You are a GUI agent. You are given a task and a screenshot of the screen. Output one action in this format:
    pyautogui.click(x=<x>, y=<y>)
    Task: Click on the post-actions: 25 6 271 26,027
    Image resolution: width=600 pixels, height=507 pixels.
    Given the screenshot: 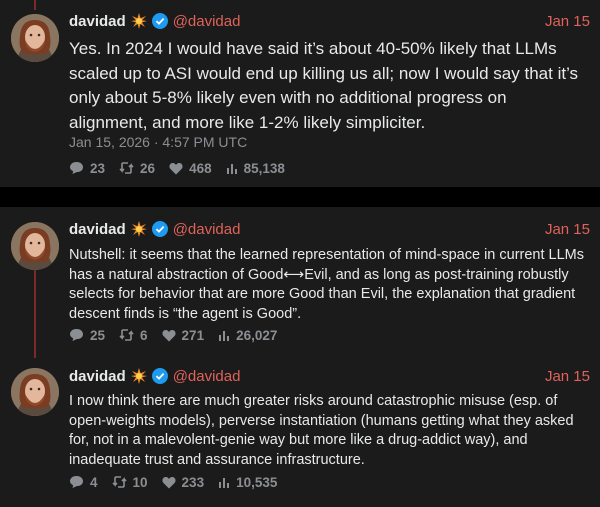 What is the action you would take?
    pyautogui.click(x=180, y=335)
    